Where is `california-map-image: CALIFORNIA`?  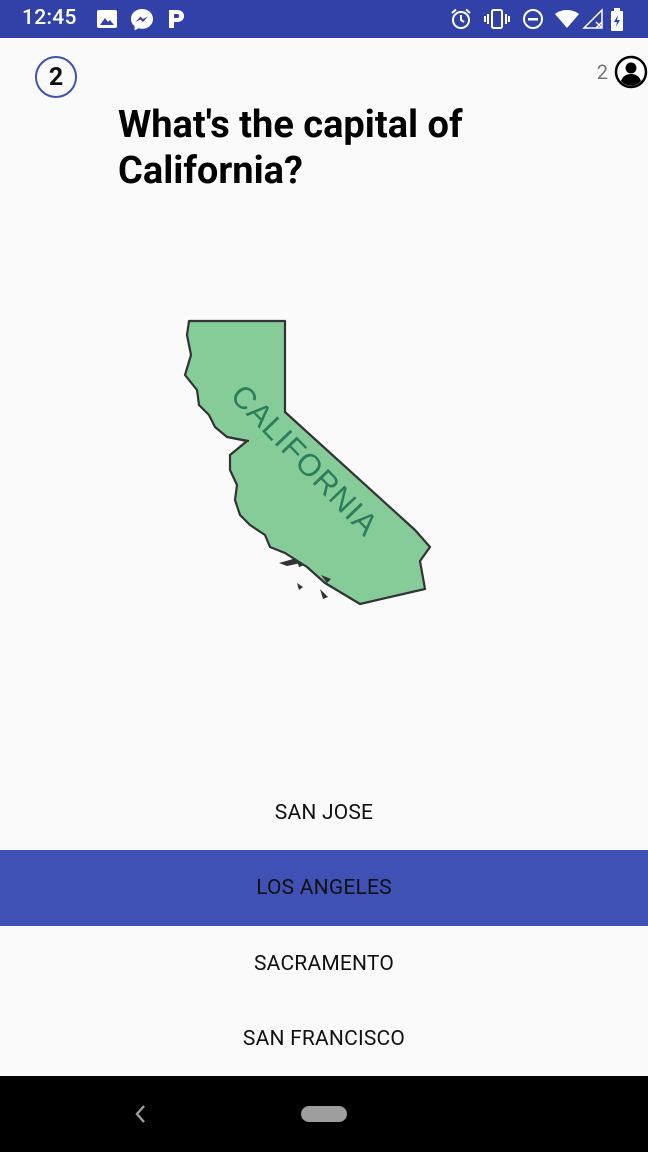 california-map-image: CALIFORNIA is located at coordinates (310, 467).